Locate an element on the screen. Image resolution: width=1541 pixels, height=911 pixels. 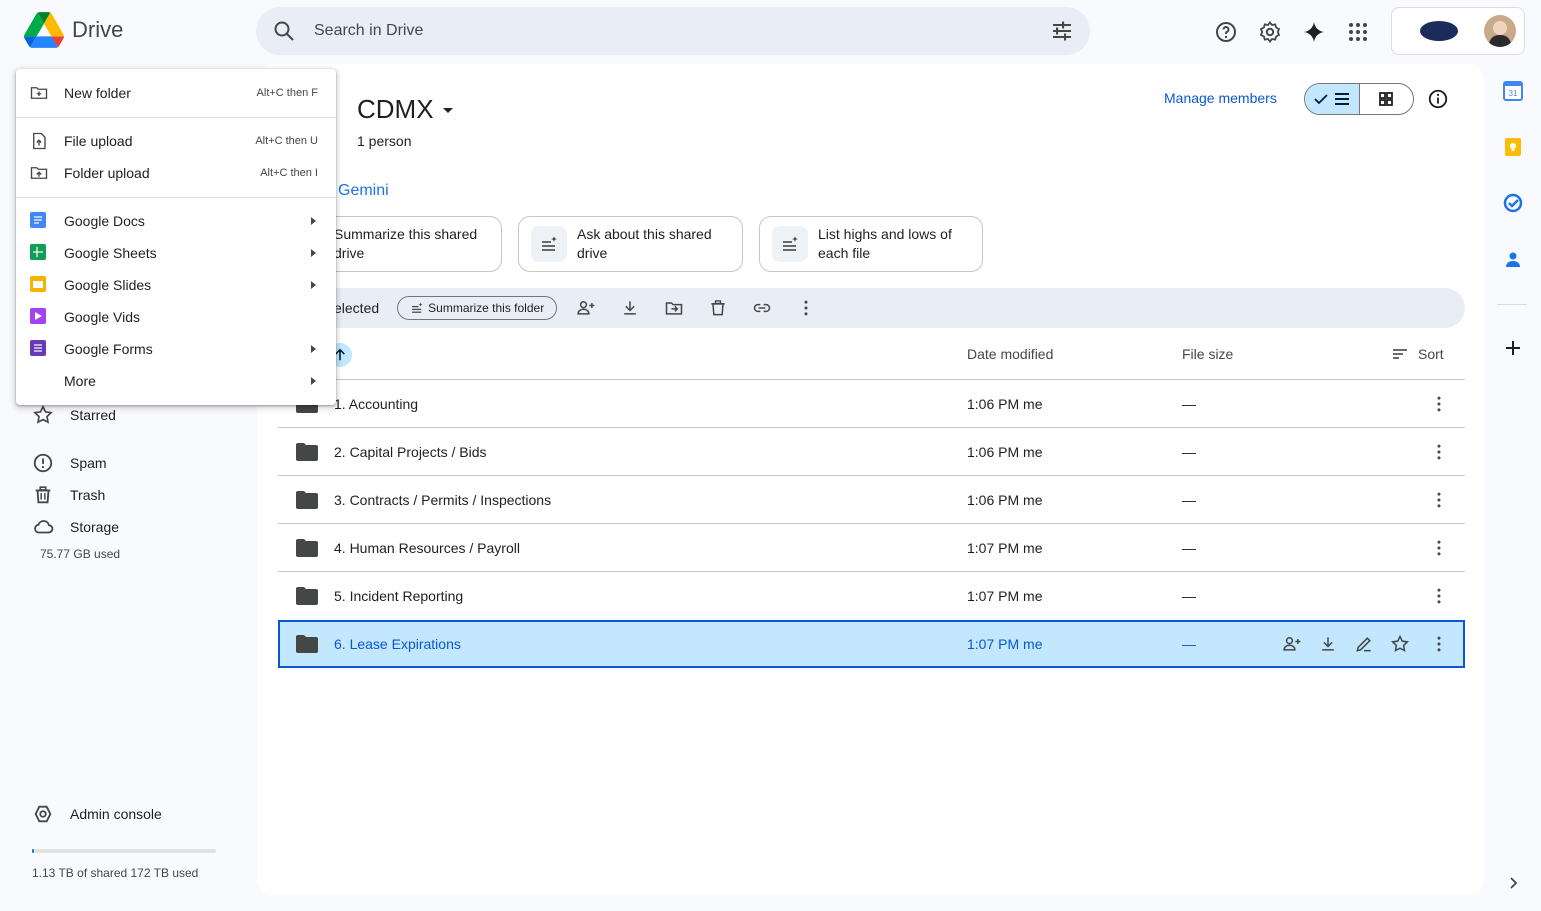
apps-grid-icon is located at coordinates (1358, 32).